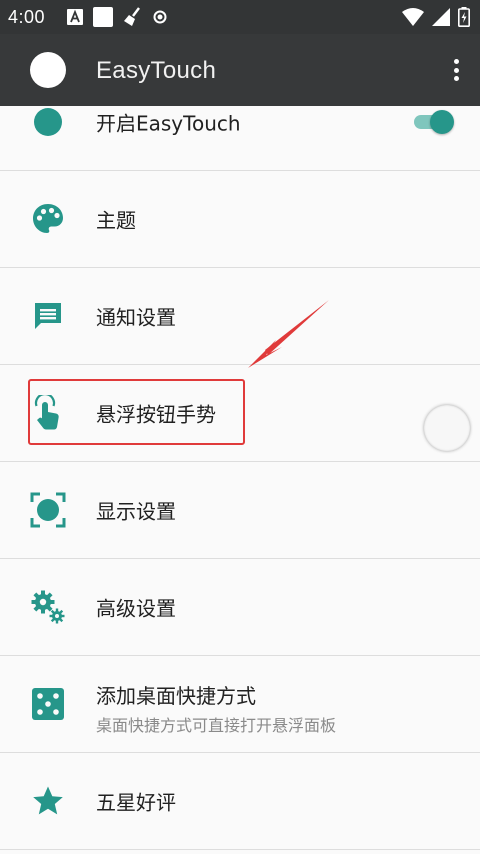 The width and height of the screenshot is (480, 854). What do you see at coordinates (48, 219) in the screenshot?
I see `palette-icon` at bounding box center [48, 219].